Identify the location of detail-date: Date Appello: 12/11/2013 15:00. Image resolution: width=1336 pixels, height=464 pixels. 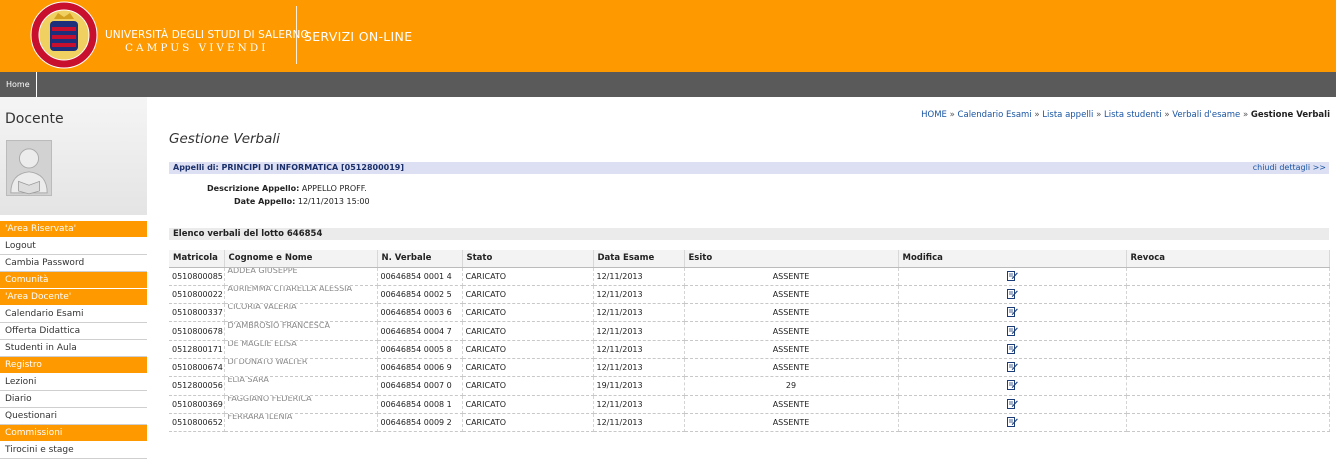
(302, 201).